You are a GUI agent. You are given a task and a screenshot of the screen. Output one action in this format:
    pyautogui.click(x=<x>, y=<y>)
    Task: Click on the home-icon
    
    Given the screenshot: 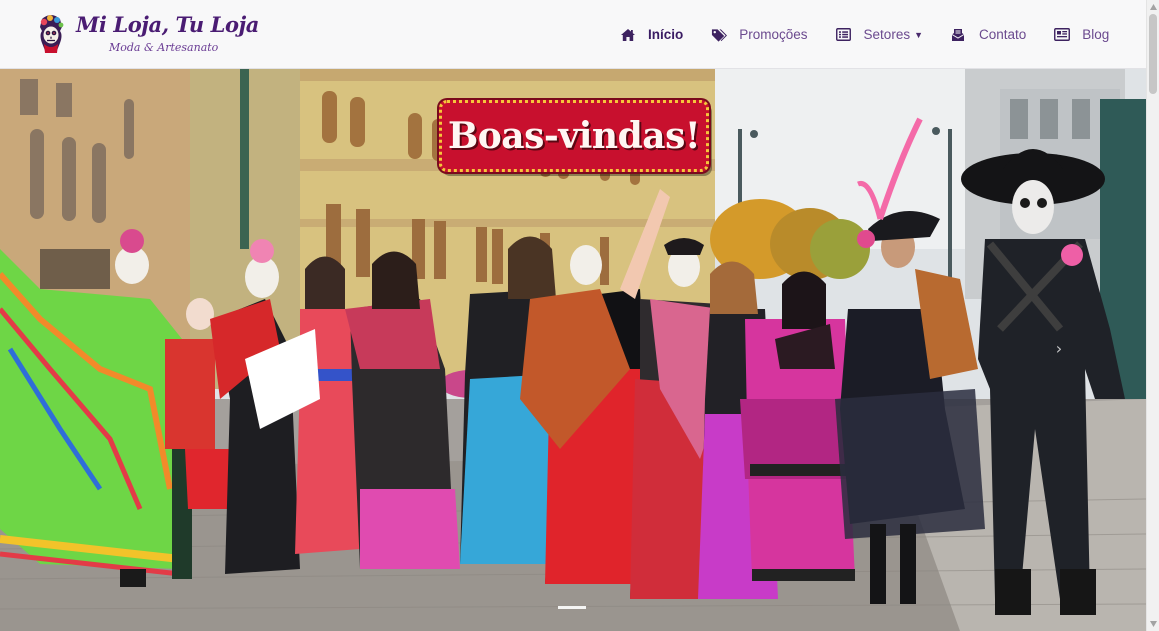 What is the action you would take?
    pyautogui.click(x=628, y=35)
    